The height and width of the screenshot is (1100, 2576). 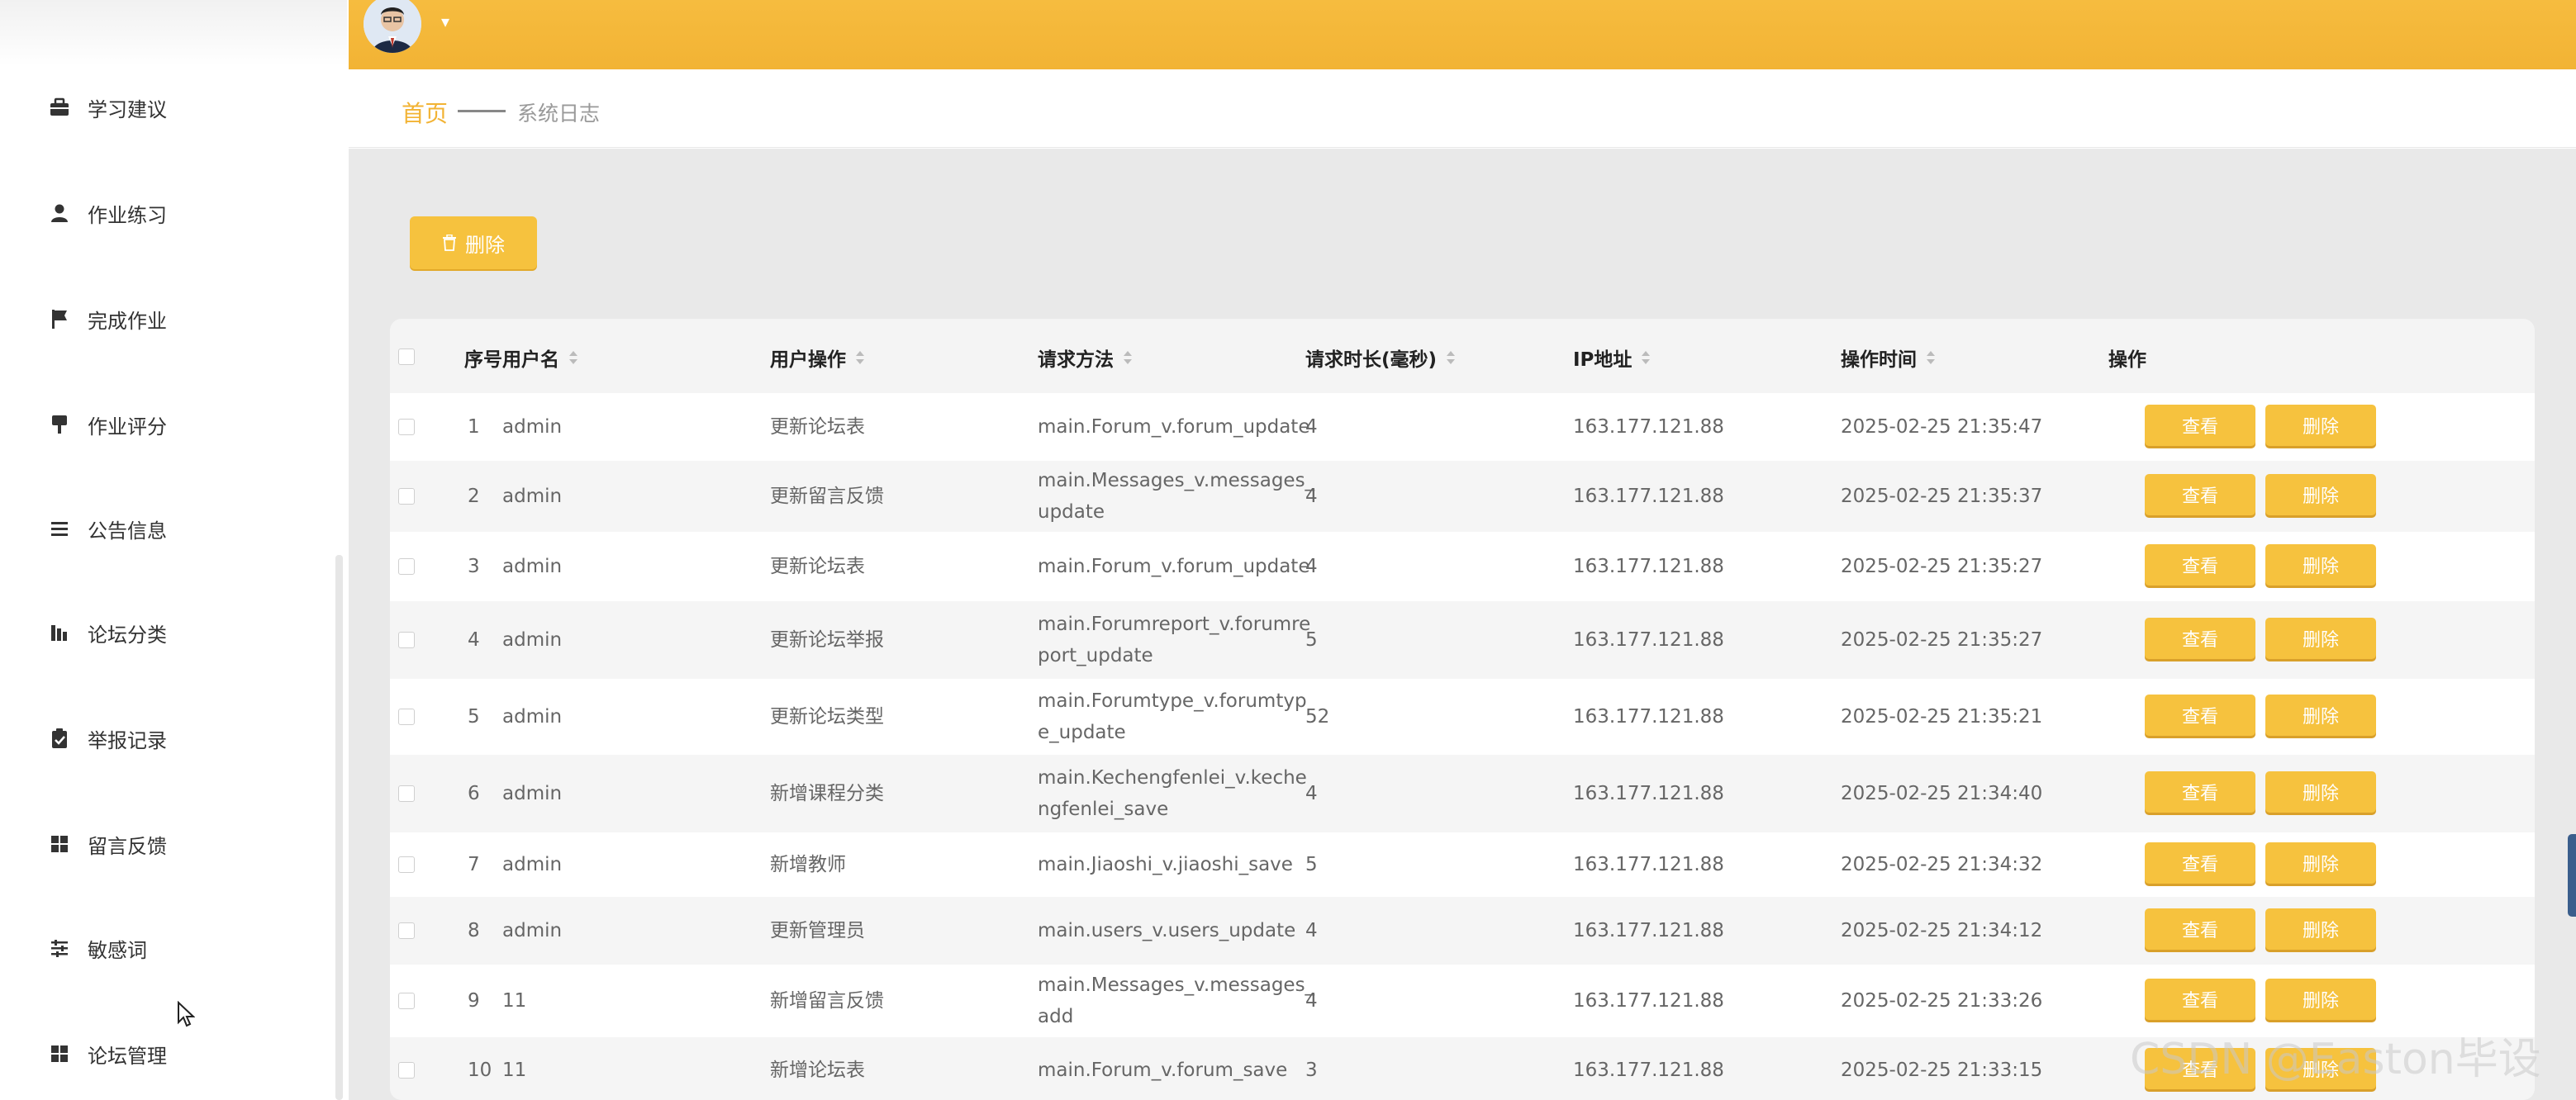 I want to click on col-header-time: 操作时间, so click(x=1889, y=358).